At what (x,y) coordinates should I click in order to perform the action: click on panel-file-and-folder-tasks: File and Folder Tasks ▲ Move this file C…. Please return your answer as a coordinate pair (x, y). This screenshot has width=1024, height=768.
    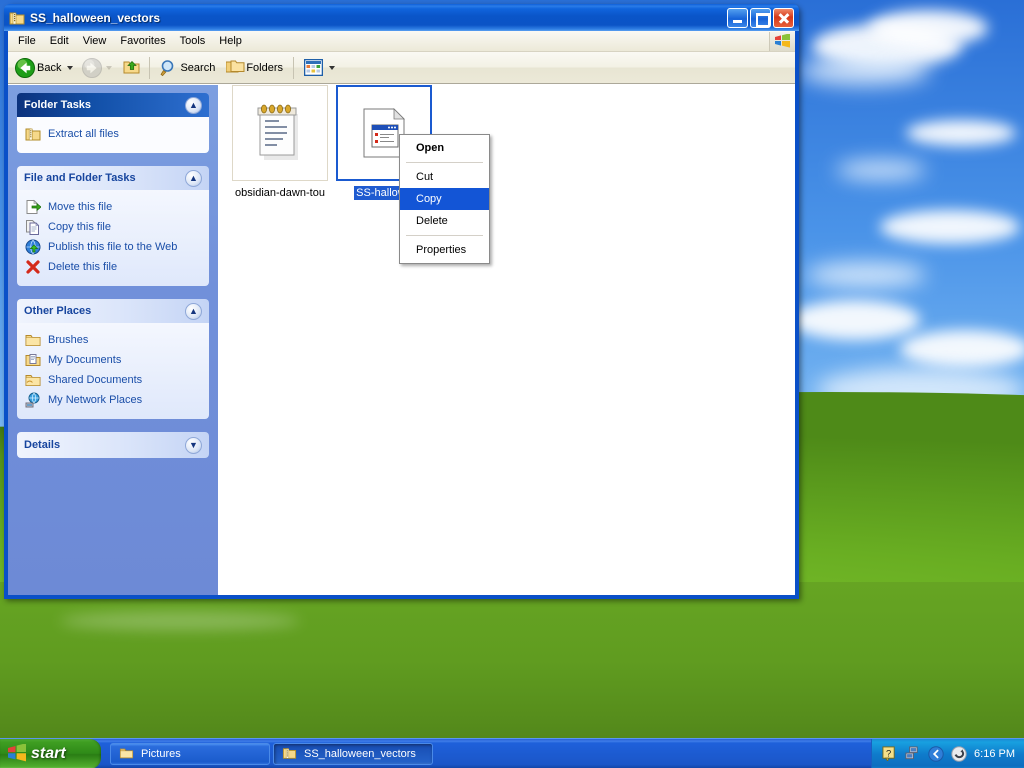
    Looking at the image, I should click on (113, 226).